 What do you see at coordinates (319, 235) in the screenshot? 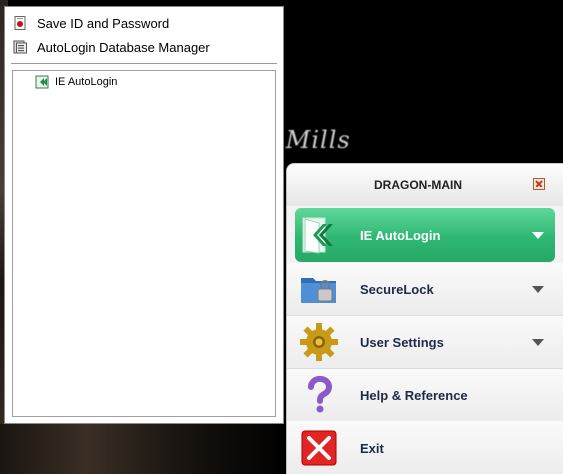
I see `ie-autologin-door-icon` at bounding box center [319, 235].